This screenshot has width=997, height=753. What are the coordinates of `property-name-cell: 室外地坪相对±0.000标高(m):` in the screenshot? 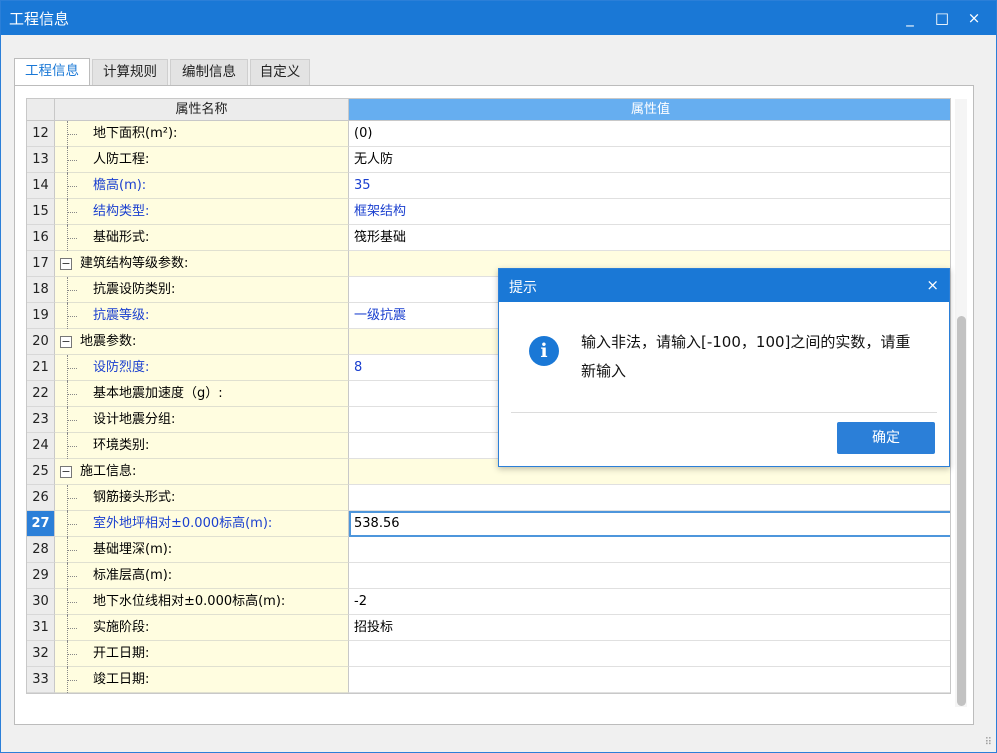 It's located at (202, 524).